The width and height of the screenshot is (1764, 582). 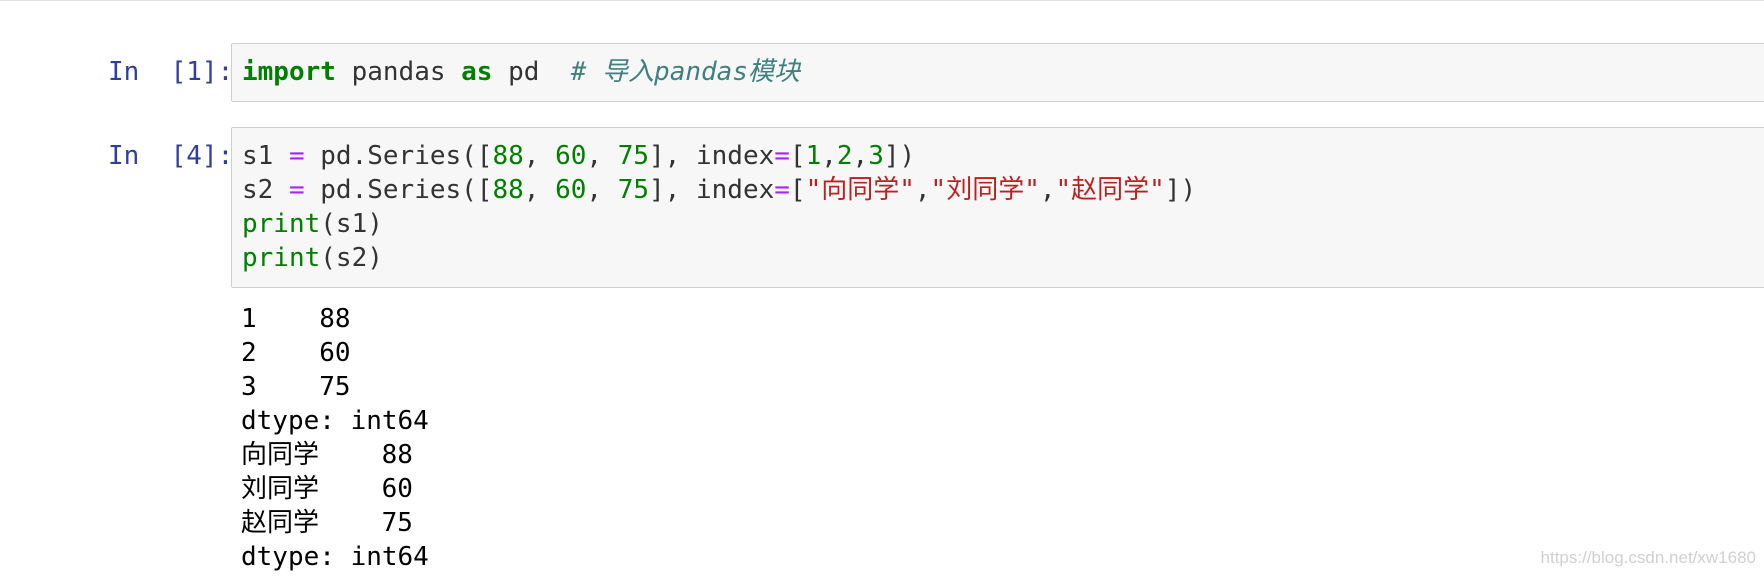 I want to click on code-token-string: "刘同学", so click(x=985, y=190).